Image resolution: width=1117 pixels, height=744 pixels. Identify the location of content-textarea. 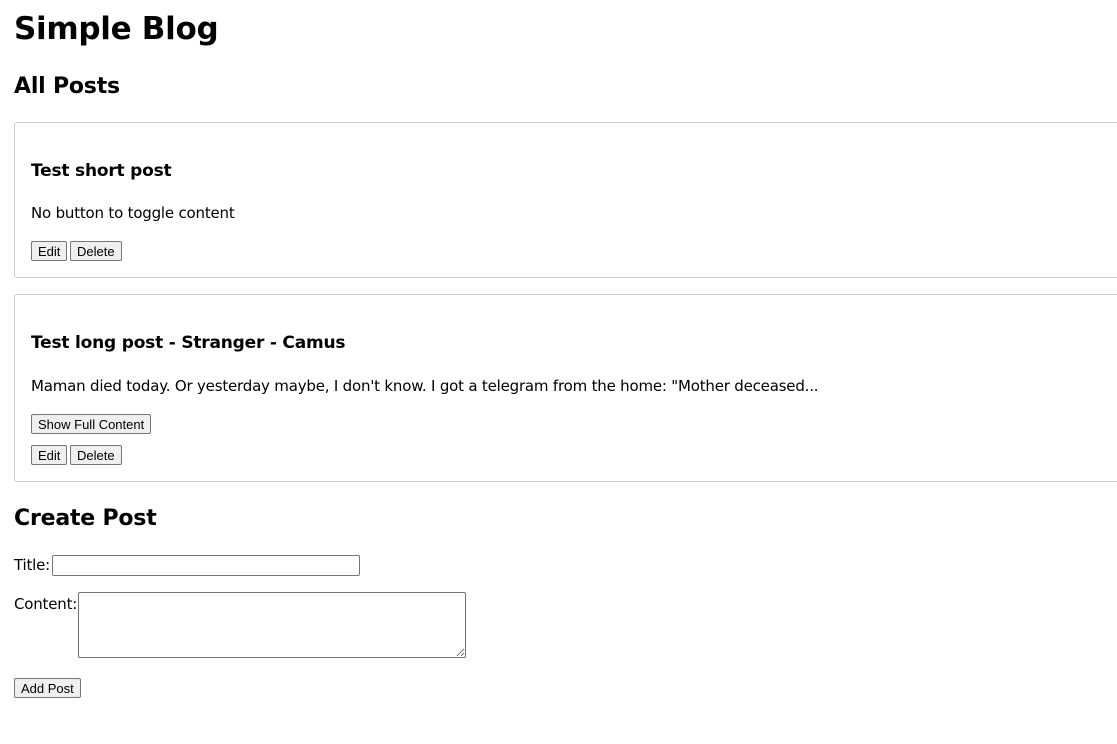
(272, 625).